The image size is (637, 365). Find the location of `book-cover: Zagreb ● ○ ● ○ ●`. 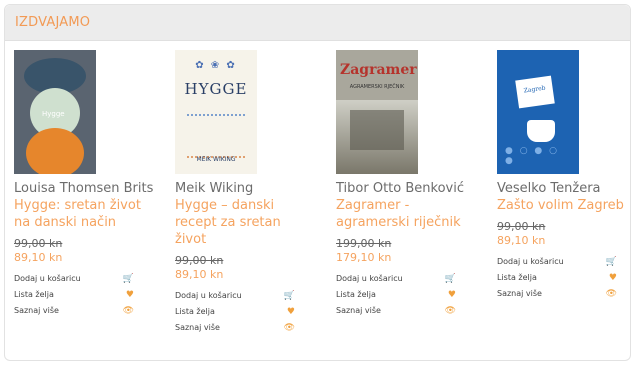

book-cover: Zagreb ● ○ ● ○ ● is located at coordinates (538, 112).